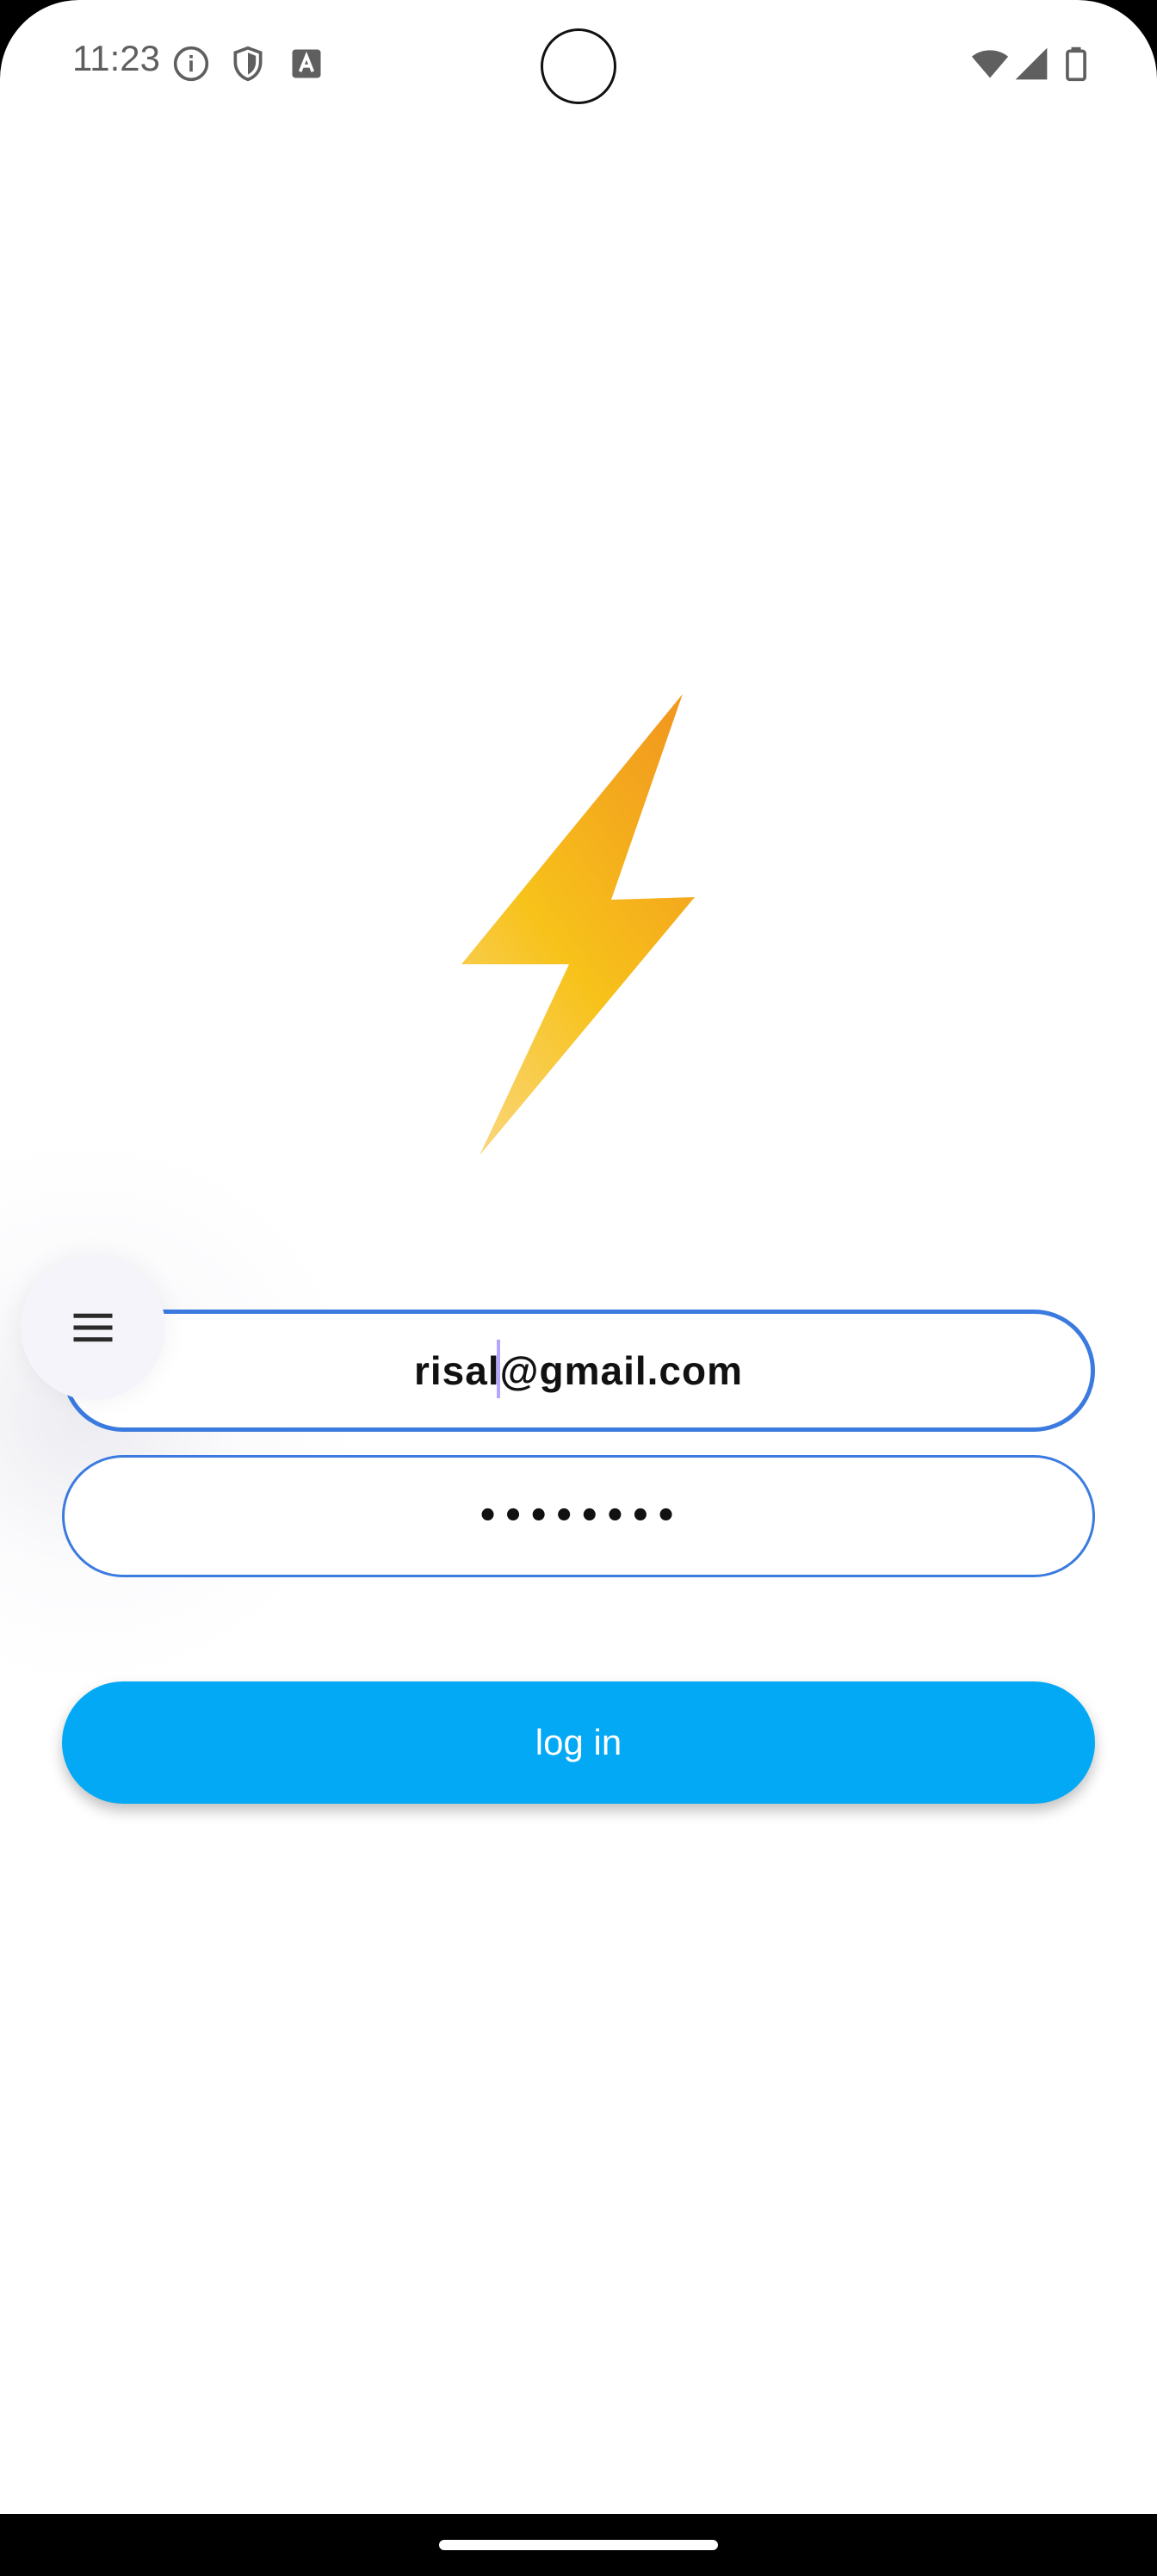 This screenshot has height=2576, width=1157. Describe the element at coordinates (578, 925) in the screenshot. I see `lightning-bolt-icon` at that location.